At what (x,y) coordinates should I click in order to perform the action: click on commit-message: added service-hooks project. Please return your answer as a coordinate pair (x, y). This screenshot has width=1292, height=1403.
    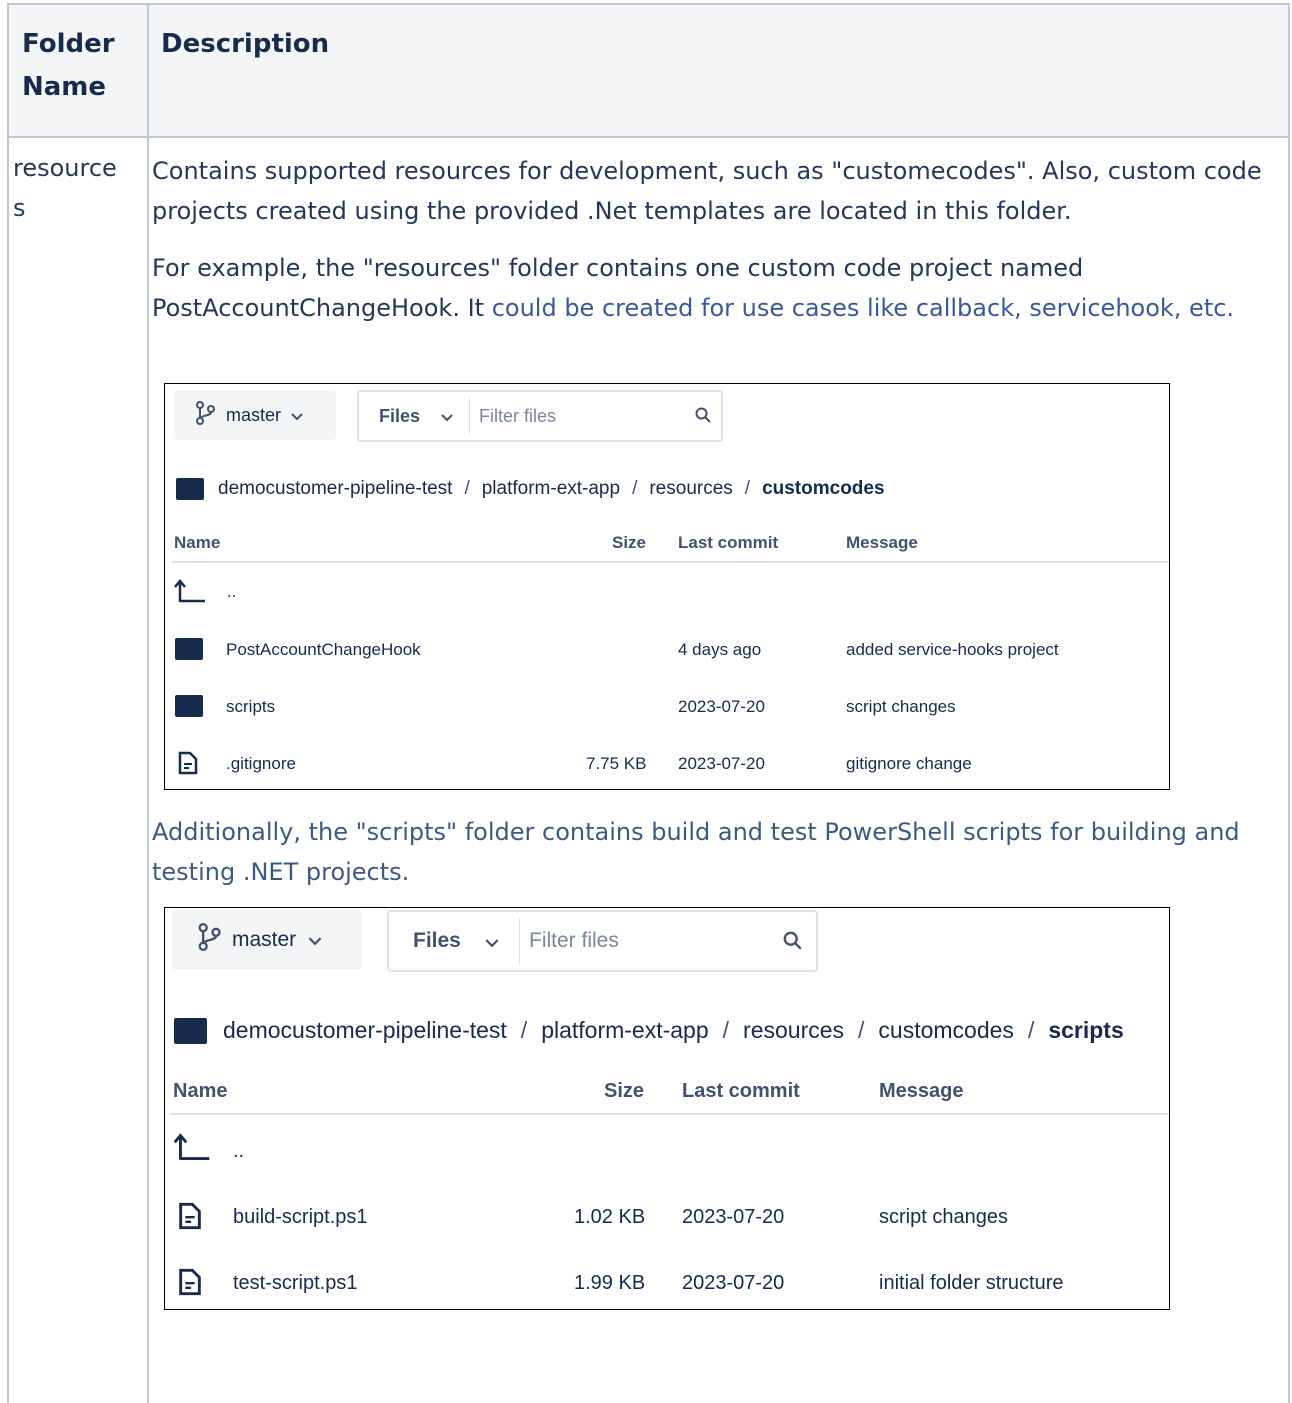
    Looking at the image, I should click on (952, 649).